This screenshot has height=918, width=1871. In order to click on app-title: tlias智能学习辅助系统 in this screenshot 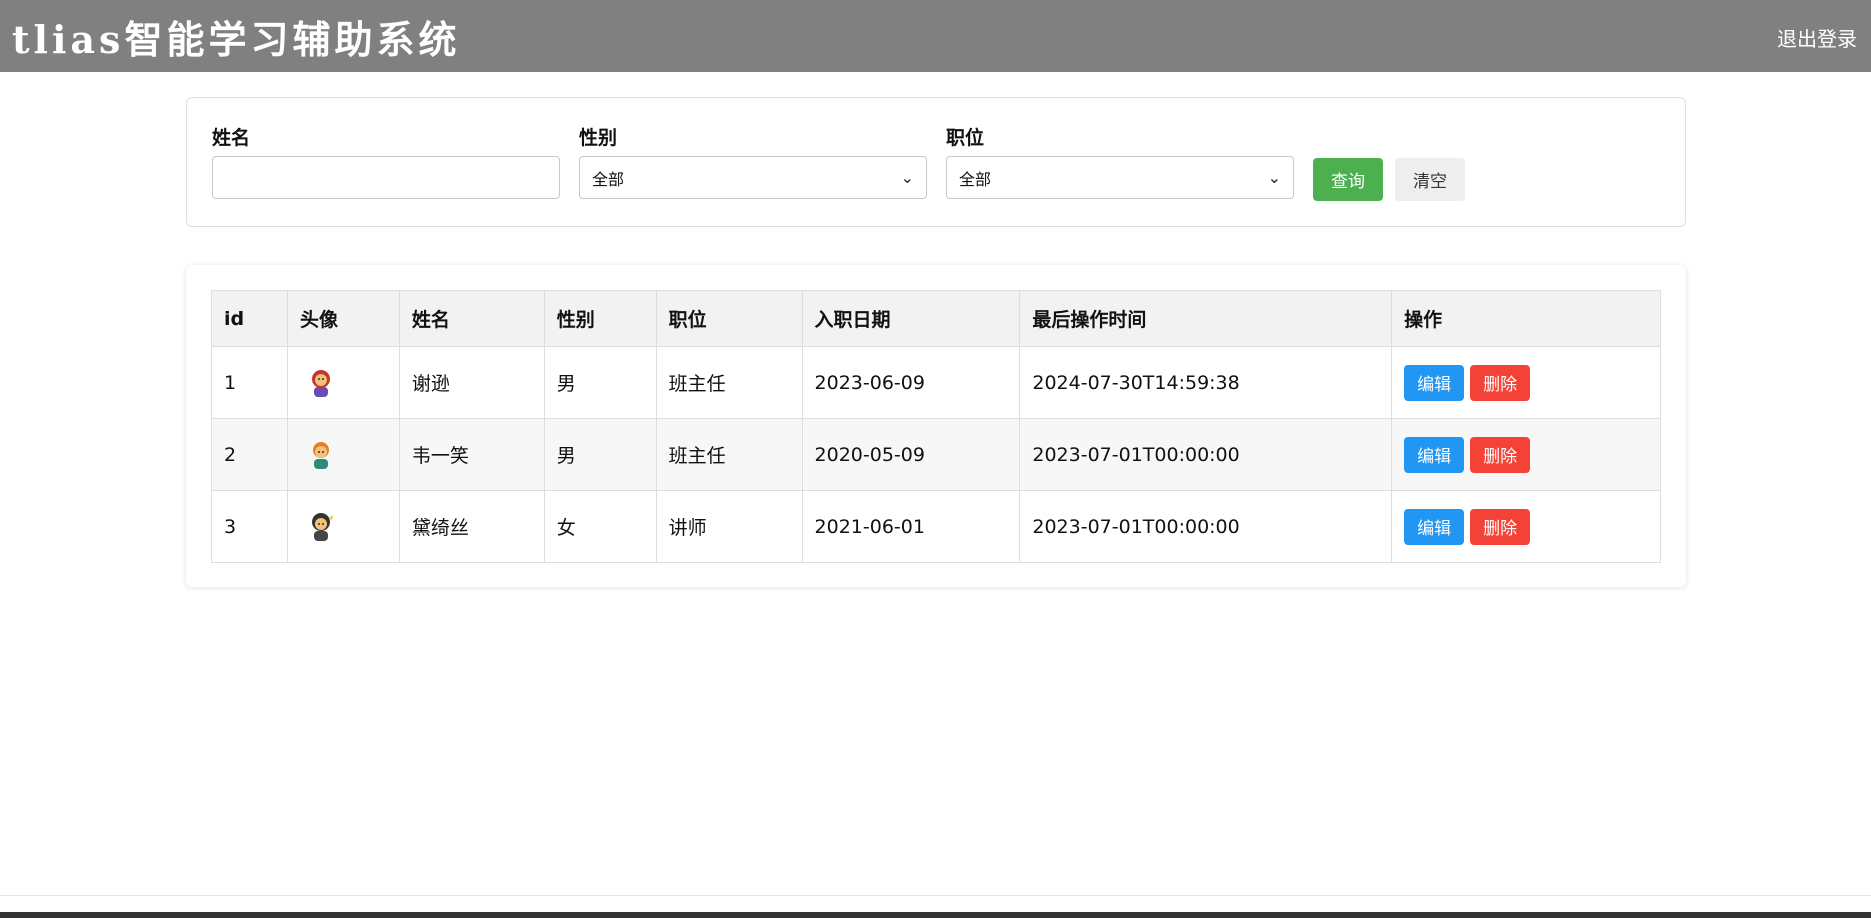, I will do `click(236, 39)`.